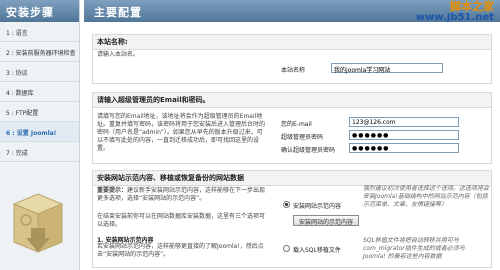  I want to click on sidebar-item-language: 1 : 语言, so click(39, 32).